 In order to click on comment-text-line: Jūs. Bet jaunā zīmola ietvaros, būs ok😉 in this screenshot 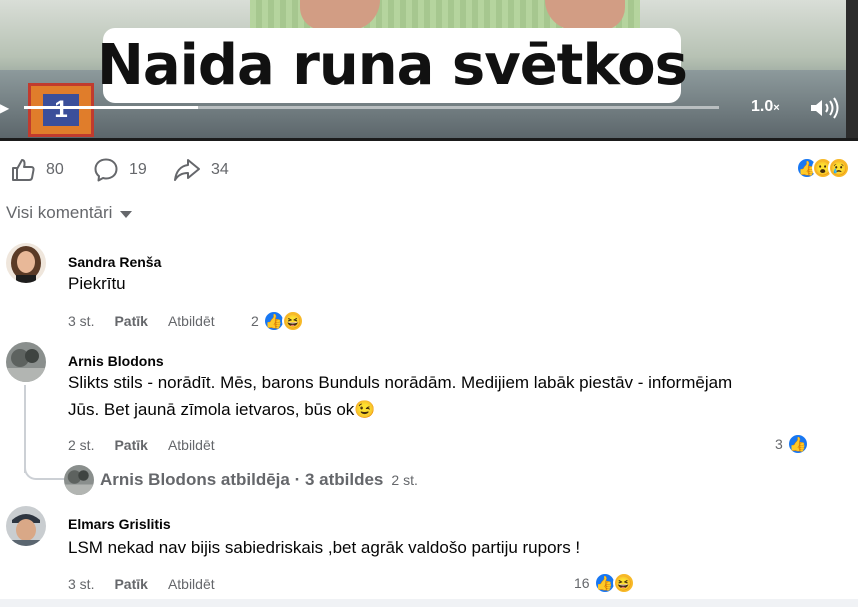, I will do `click(453, 409)`.